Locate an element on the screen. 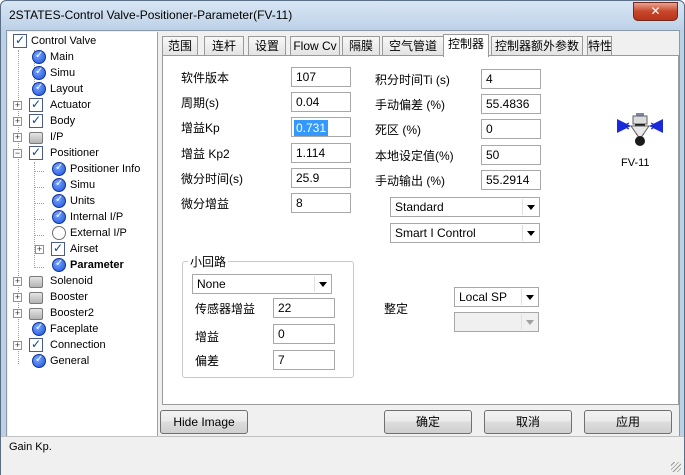 The height and width of the screenshot is (475, 685). software-version-input: 107 is located at coordinates (321, 77).